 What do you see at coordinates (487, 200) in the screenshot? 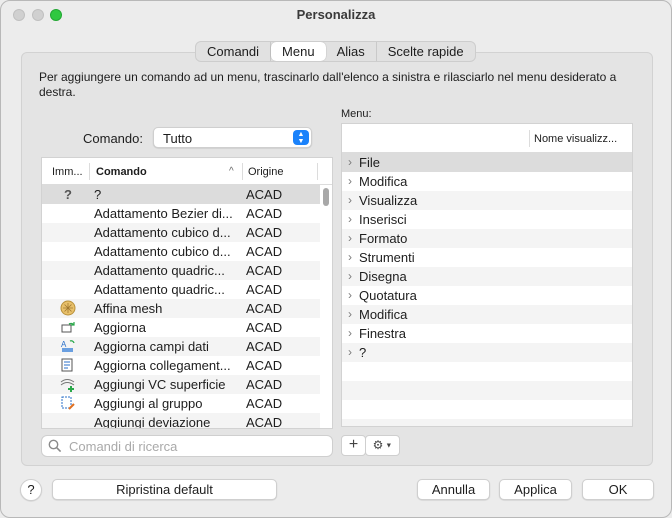
I see `menu-tree-item: › Visualizza` at bounding box center [487, 200].